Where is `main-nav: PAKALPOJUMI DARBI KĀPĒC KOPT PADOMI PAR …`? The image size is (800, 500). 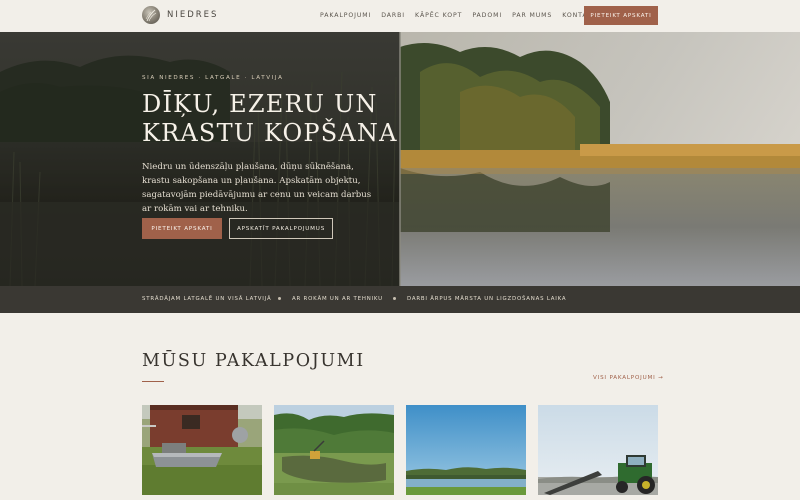 main-nav: PAKALPOJUMI DARBI KĀPĒC KOPT PADOMI PAR … is located at coordinates (464, 15).